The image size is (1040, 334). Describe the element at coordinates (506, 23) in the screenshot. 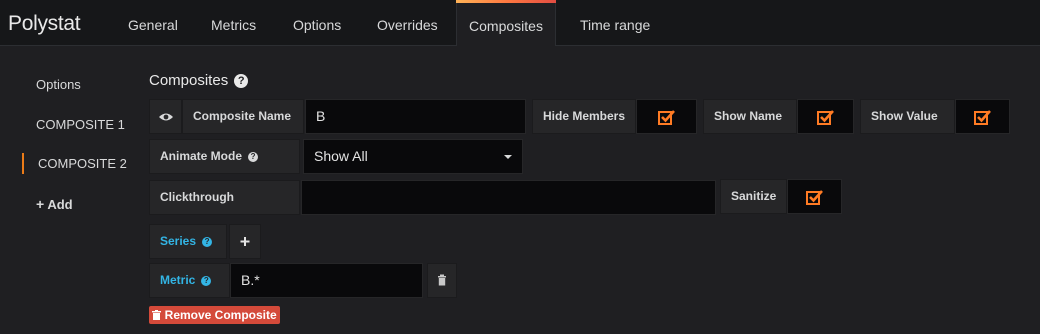

I see `tab-composites: Composites` at that location.